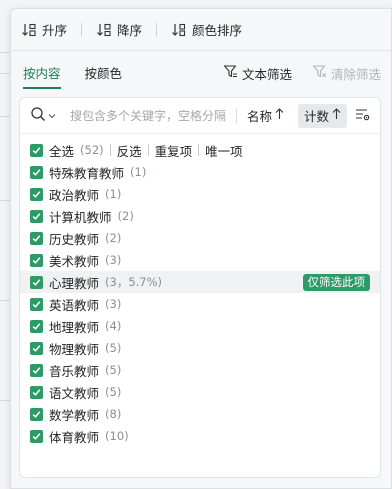 The image size is (392, 489). Describe the element at coordinates (74, 239) in the screenshot. I see `item-label: 历史教师` at that location.